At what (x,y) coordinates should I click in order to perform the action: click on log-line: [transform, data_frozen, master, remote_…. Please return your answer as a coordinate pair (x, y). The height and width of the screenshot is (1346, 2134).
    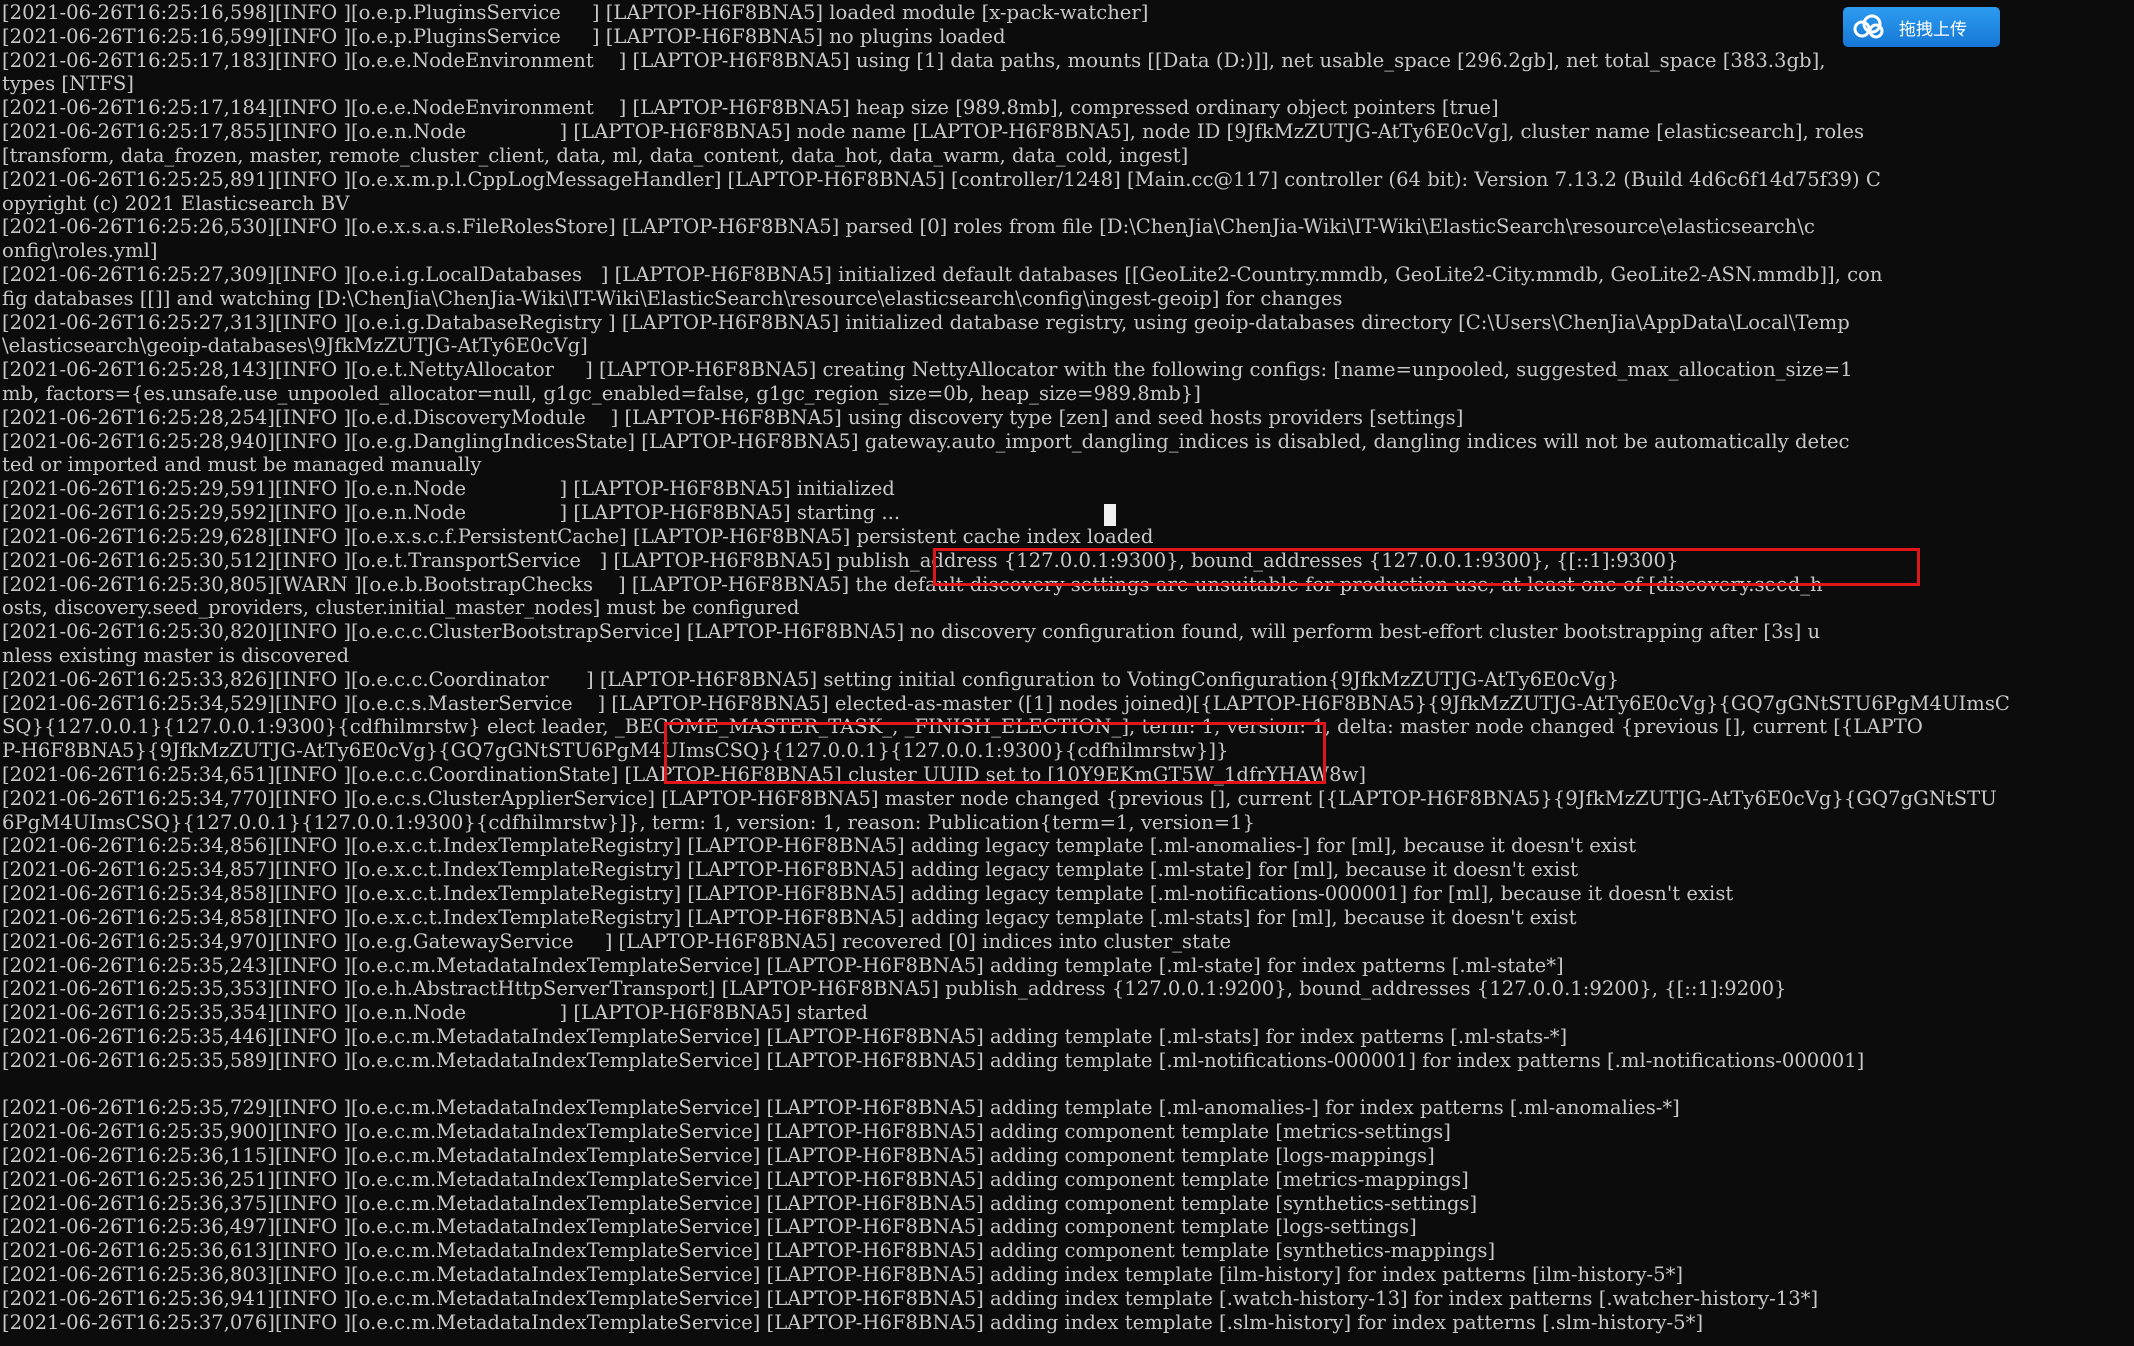
    Looking at the image, I should click on (595, 155).